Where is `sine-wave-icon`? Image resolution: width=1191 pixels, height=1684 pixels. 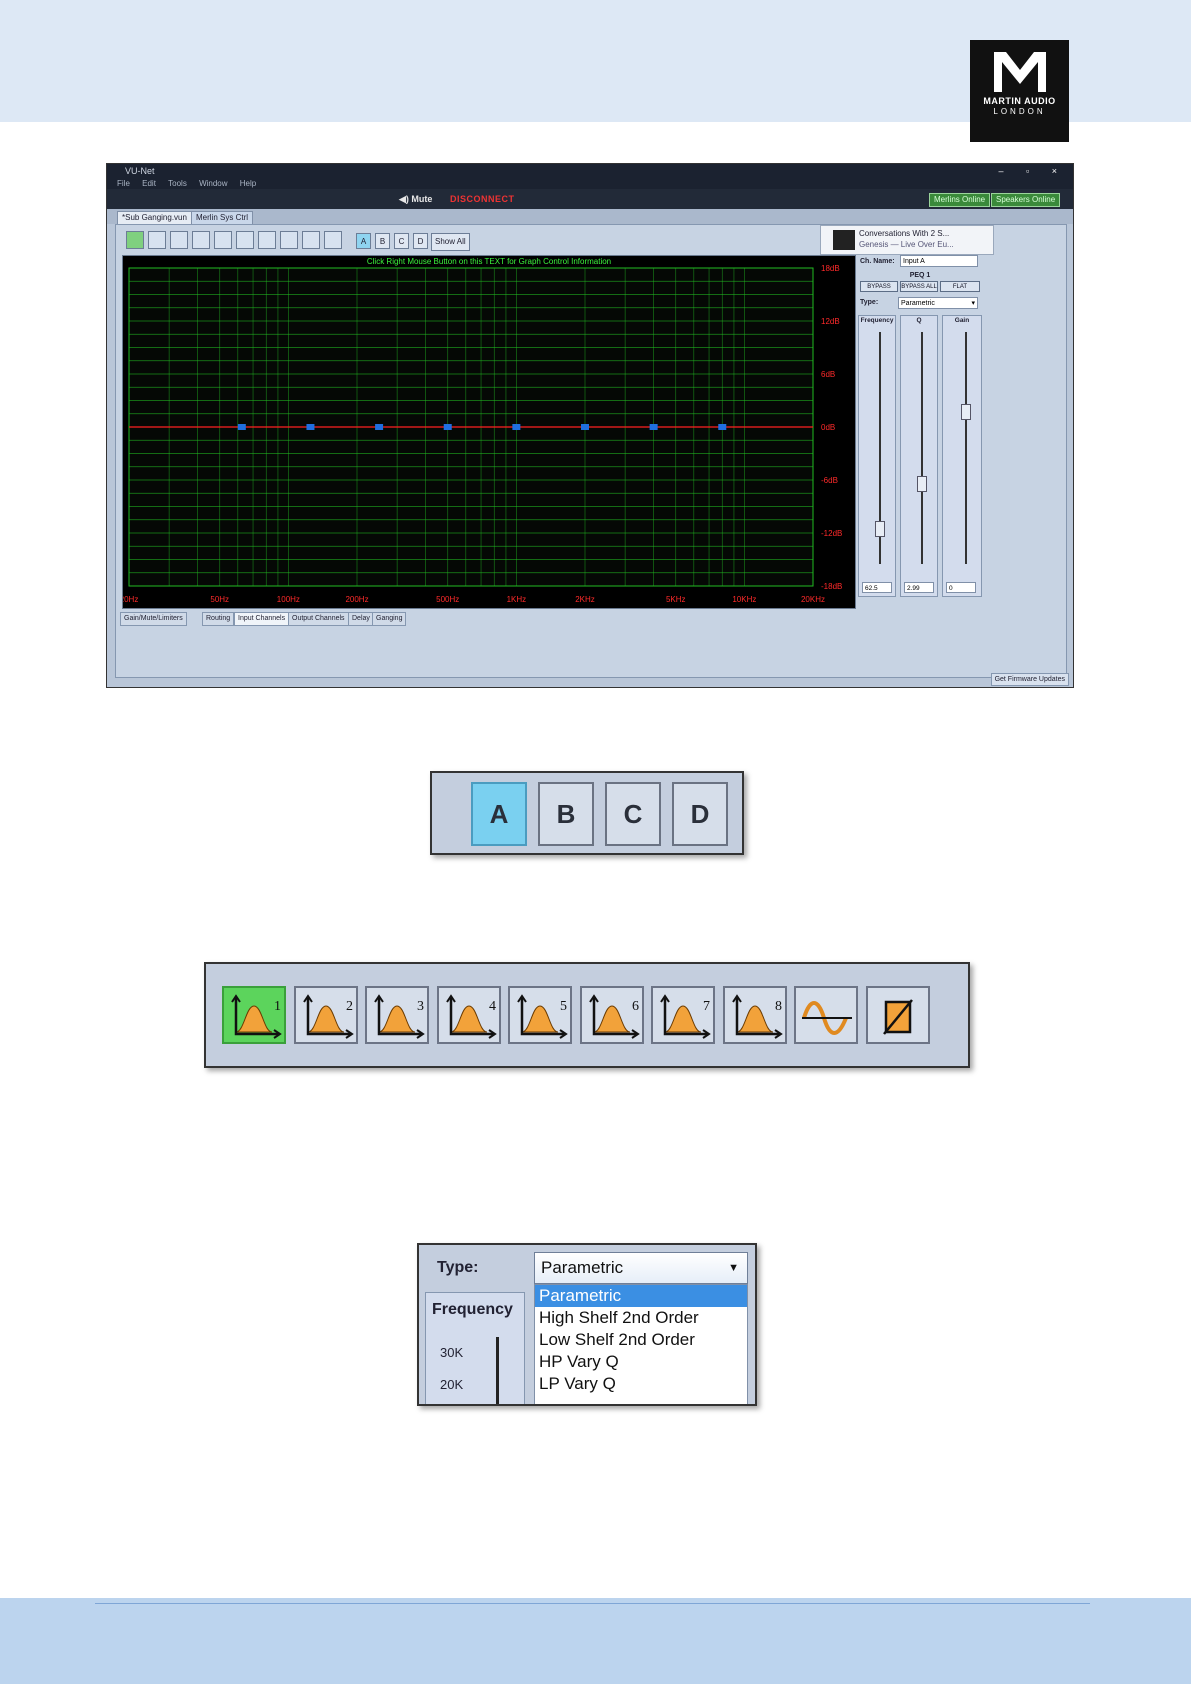
sine-wave-icon is located at coordinates (827, 1018).